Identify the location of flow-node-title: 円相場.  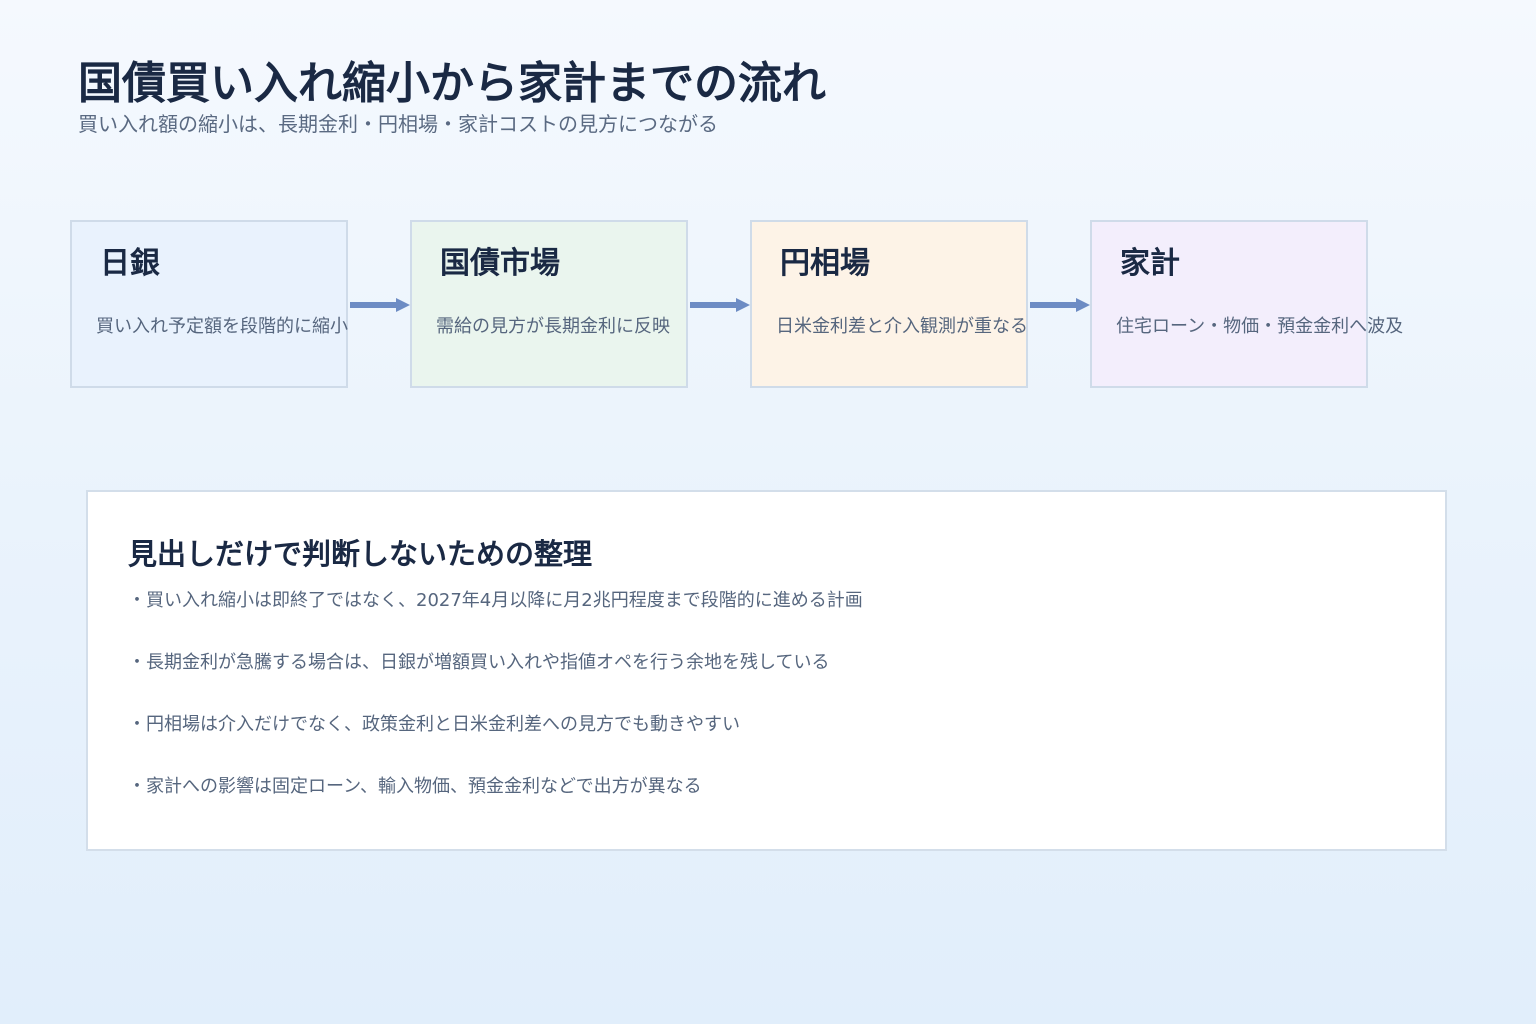
(825, 263).